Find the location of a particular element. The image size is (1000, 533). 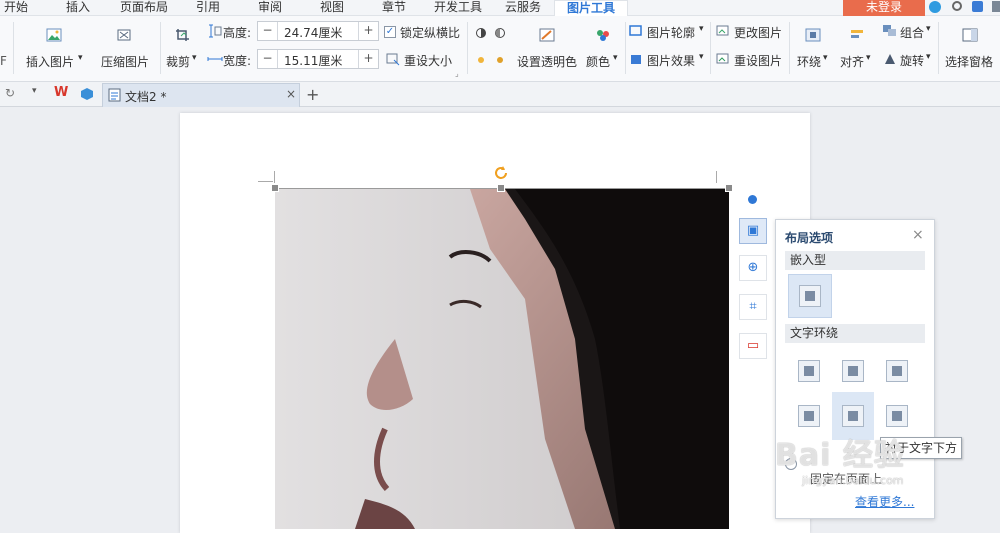

tab-review: 审阅 is located at coordinates (270, 8).